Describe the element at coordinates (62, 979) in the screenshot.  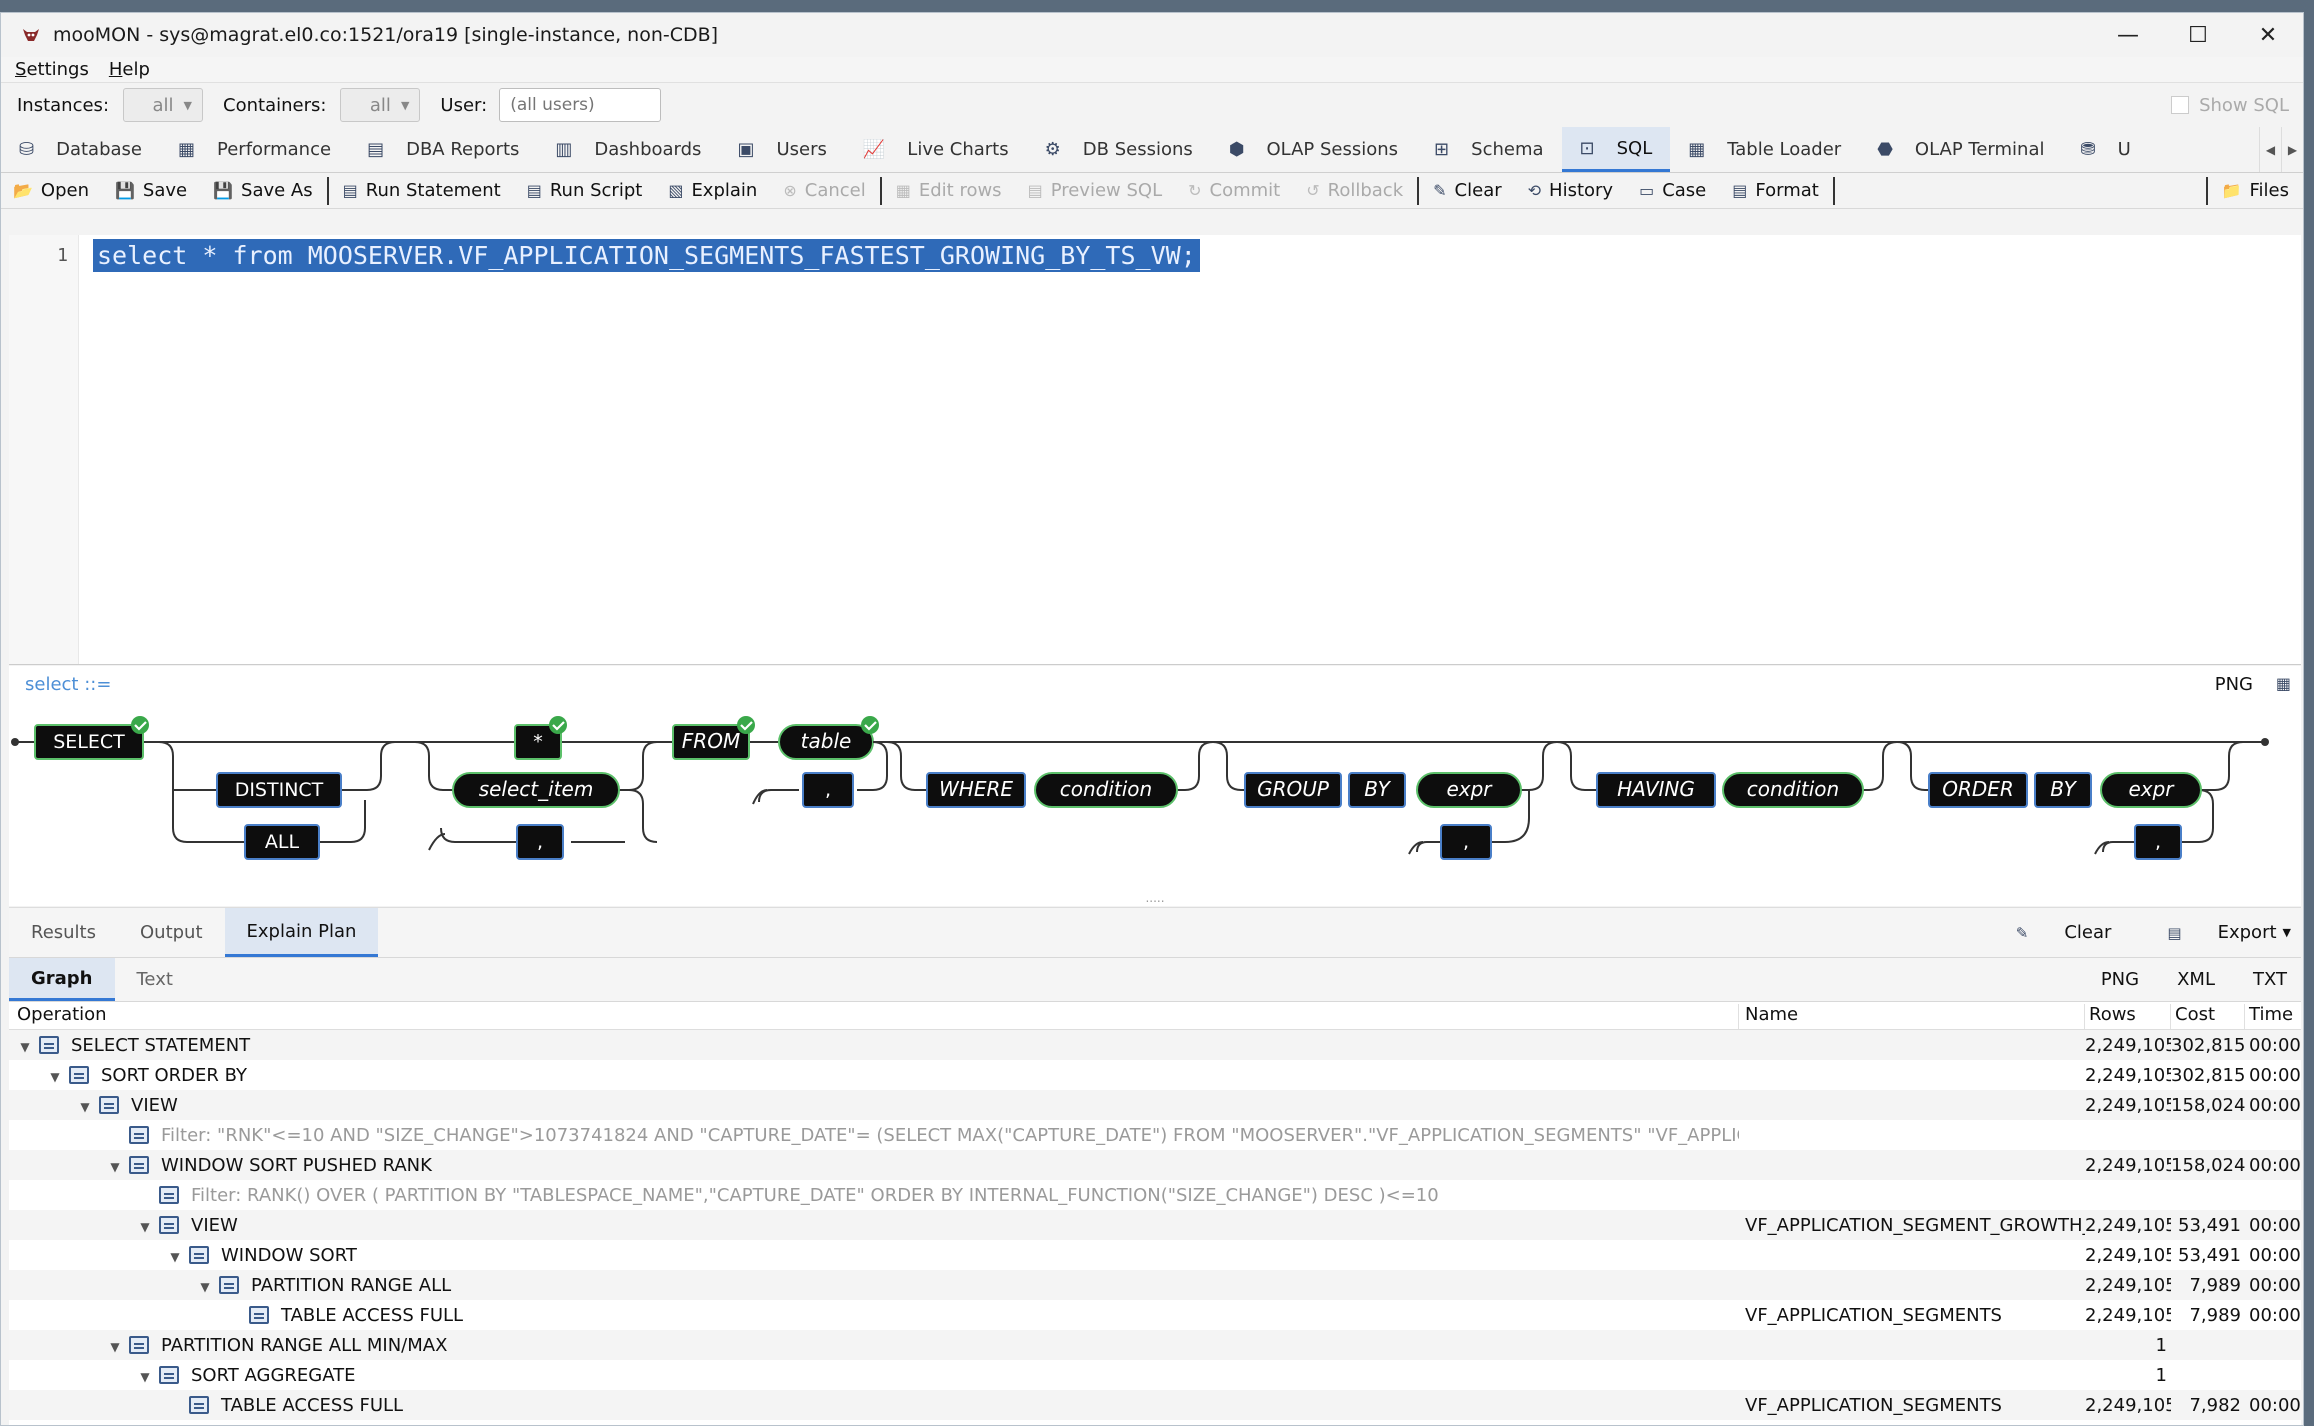
I see `tab-graph: Graph` at that location.